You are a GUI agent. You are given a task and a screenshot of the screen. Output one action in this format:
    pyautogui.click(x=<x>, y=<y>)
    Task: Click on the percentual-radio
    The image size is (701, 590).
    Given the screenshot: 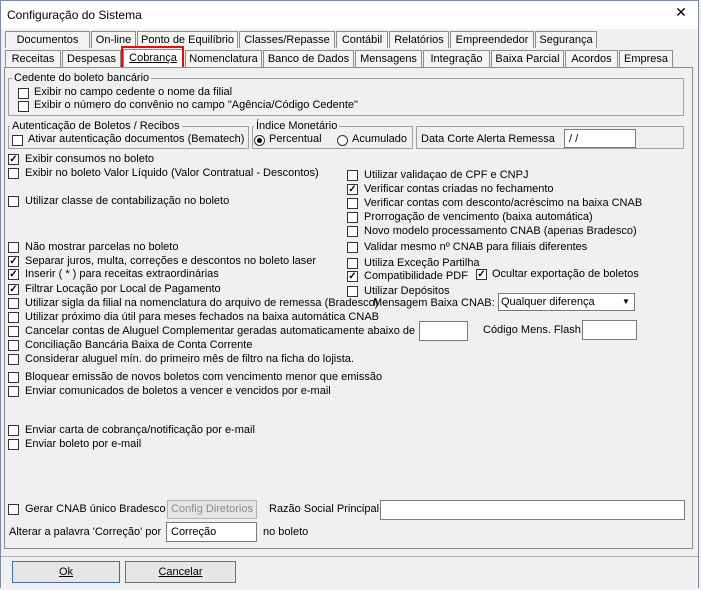 What is the action you would take?
    pyautogui.click(x=259, y=140)
    